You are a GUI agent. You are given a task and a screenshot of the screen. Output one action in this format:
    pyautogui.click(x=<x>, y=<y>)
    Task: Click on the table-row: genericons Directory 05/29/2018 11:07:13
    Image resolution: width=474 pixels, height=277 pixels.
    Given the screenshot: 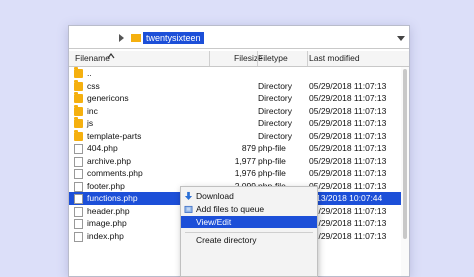 What is the action you would take?
    pyautogui.click(x=239, y=98)
    